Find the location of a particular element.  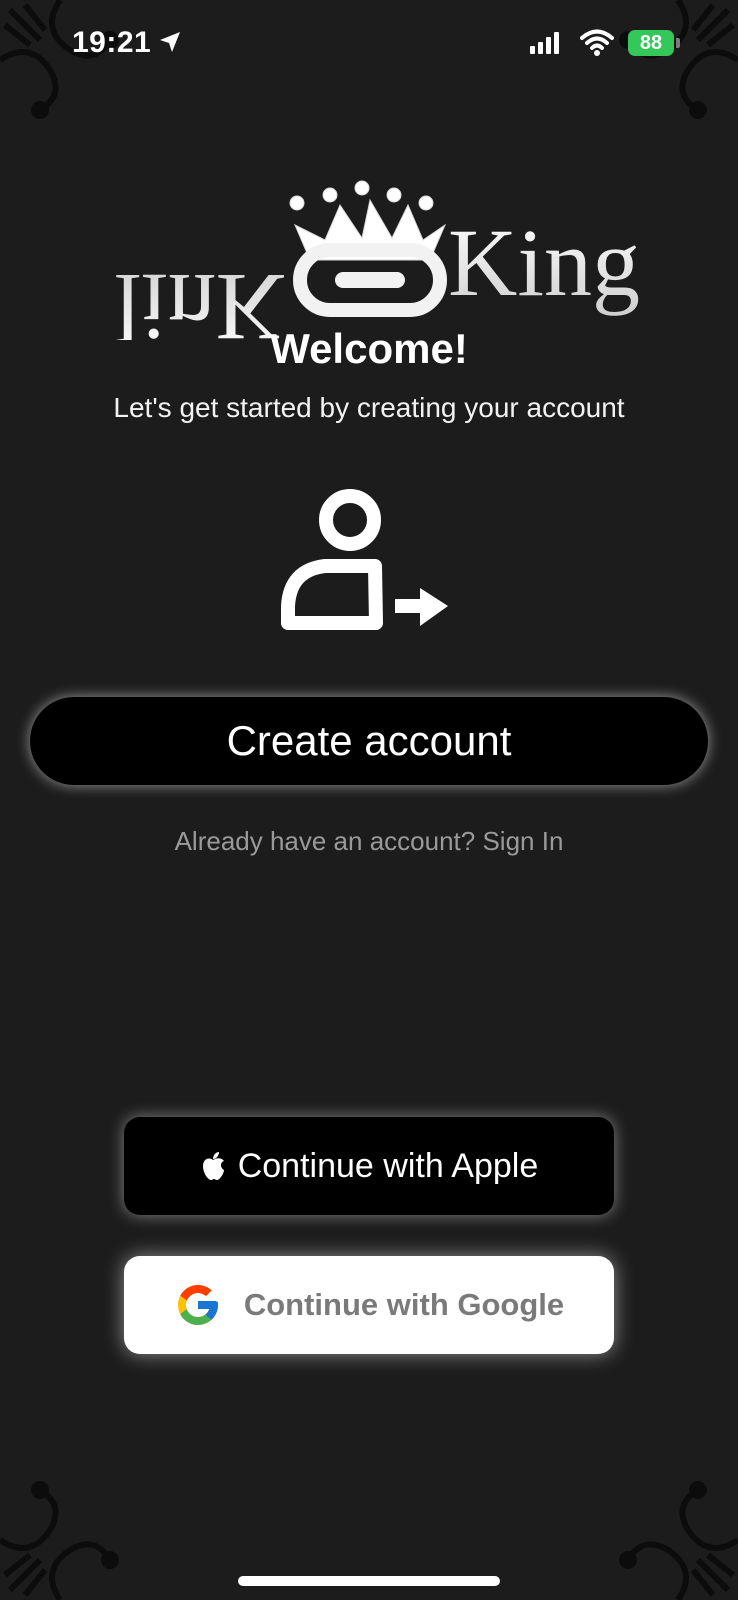

welcome-title: Welcome! is located at coordinates (369, 348).